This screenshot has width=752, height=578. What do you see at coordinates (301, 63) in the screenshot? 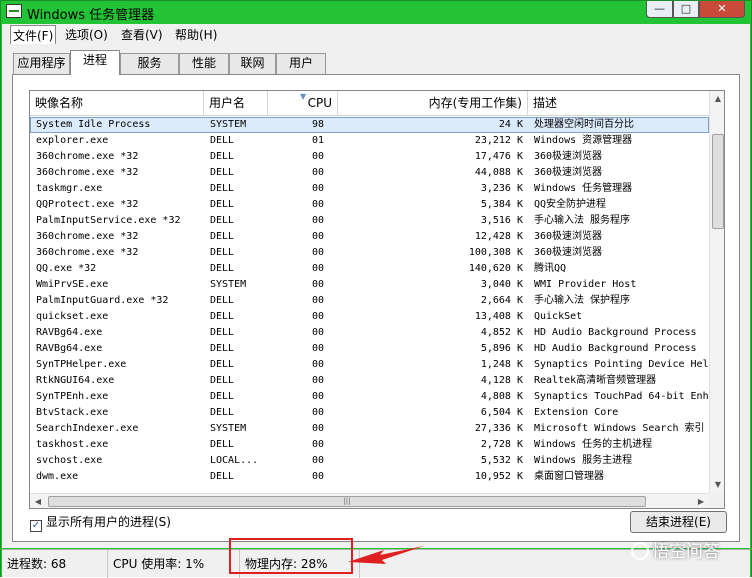
I see `tab-users: 用户` at bounding box center [301, 63].